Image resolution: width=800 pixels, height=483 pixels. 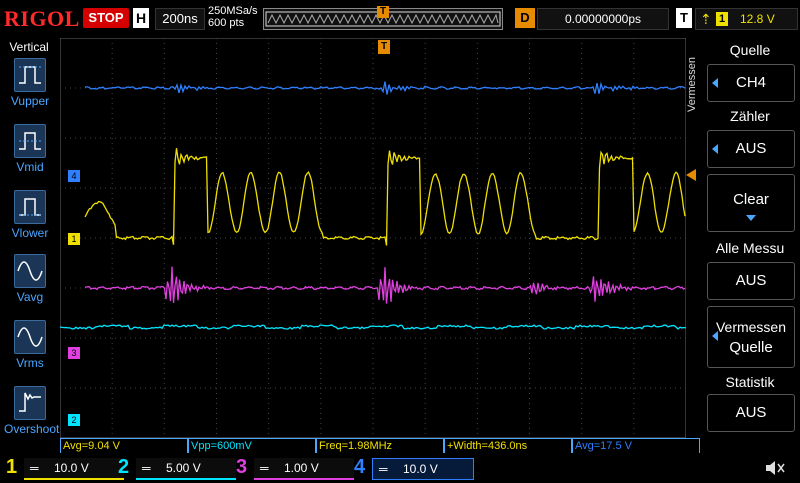 I want to click on zaehler-selector: AUS, so click(x=751, y=149).